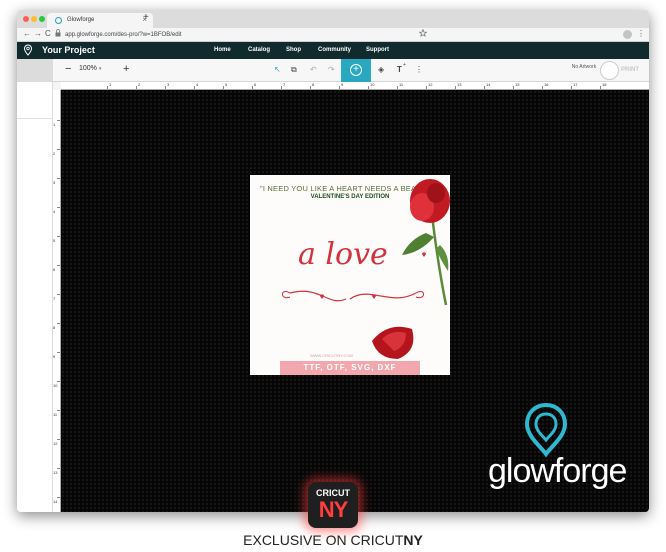 This screenshot has width=666, height=552. What do you see at coordinates (355, 86) in the screenshot?
I see `top-ruler: 1 2 3 4 5 6 7 8 9 10 11 12 13 14 15 16 17 18` at bounding box center [355, 86].